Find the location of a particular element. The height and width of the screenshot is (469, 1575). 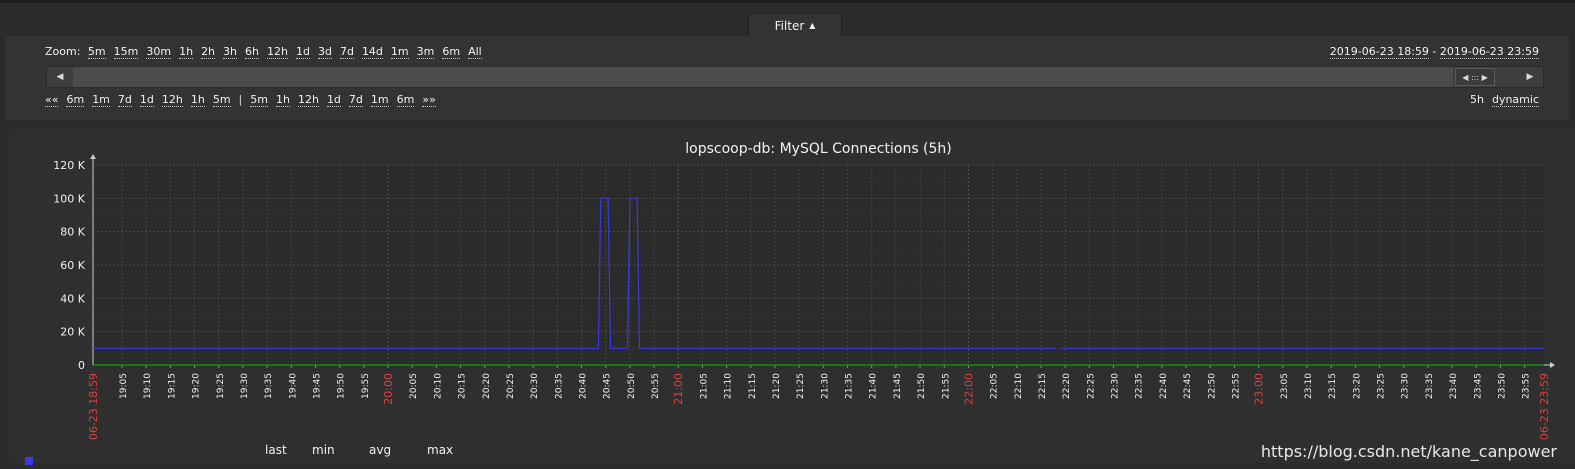

caret-up-icon: ▲ is located at coordinates (812, 25).